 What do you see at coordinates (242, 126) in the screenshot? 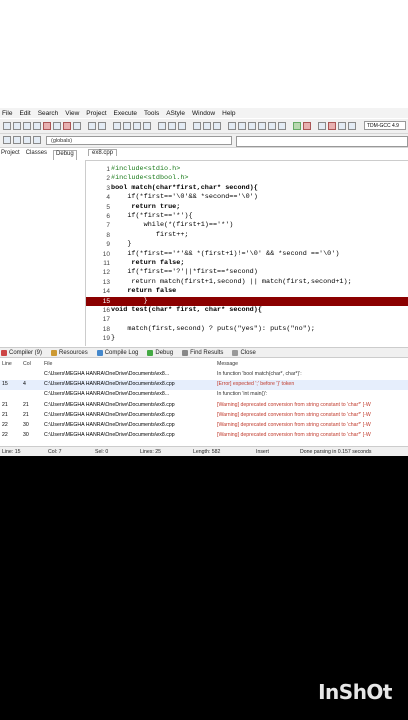
I see `add-icon` at bounding box center [242, 126].